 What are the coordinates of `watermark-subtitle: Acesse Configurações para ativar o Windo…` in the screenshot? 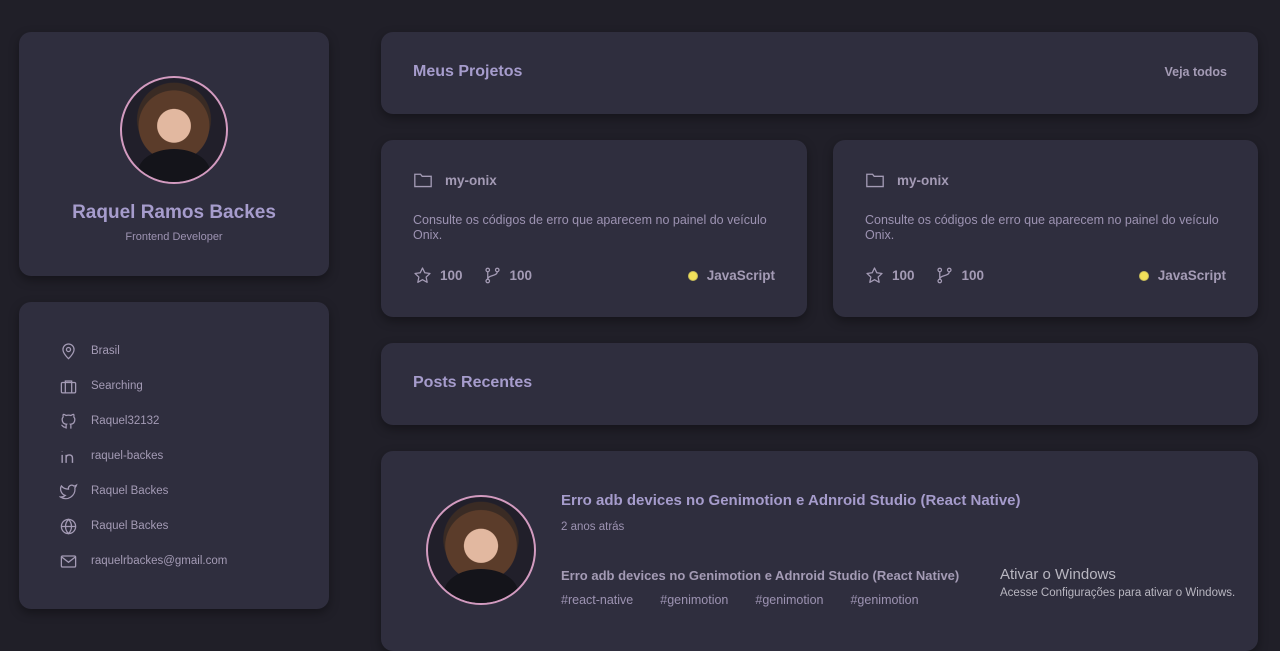 It's located at (1118, 593).